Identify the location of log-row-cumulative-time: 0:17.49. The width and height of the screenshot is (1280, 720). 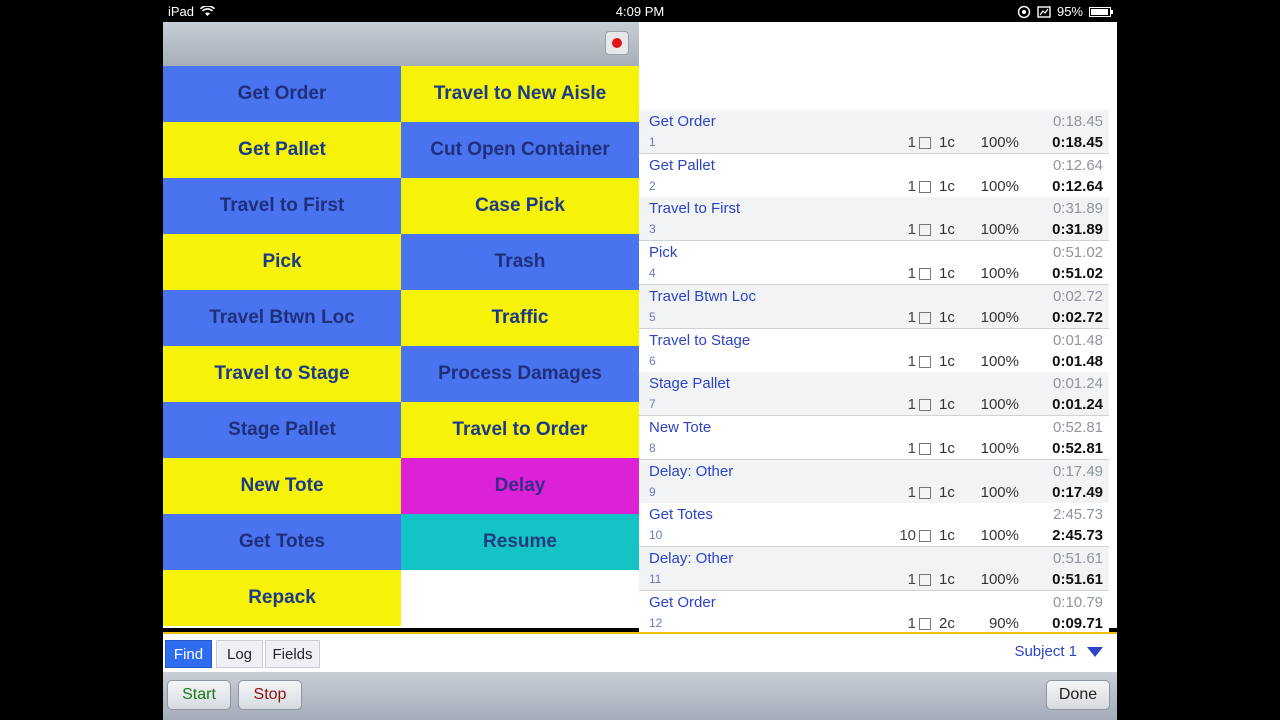
(1077, 471).